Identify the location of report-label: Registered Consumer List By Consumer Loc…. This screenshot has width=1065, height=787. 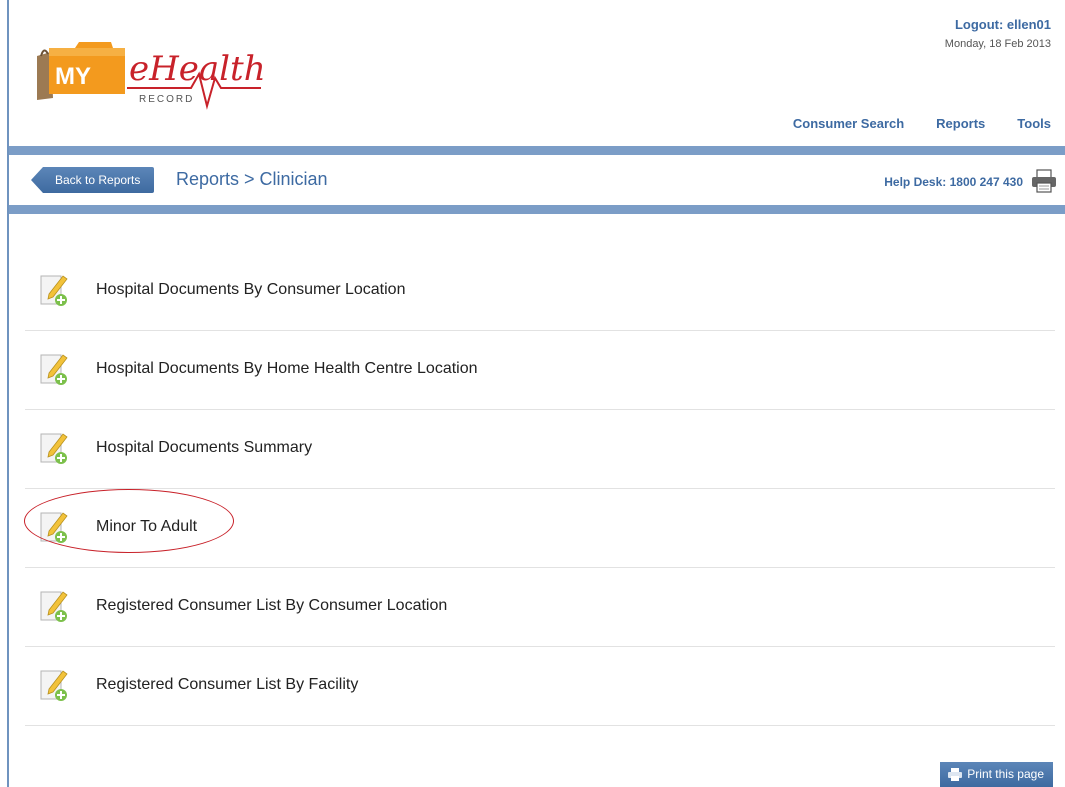
(272, 605).